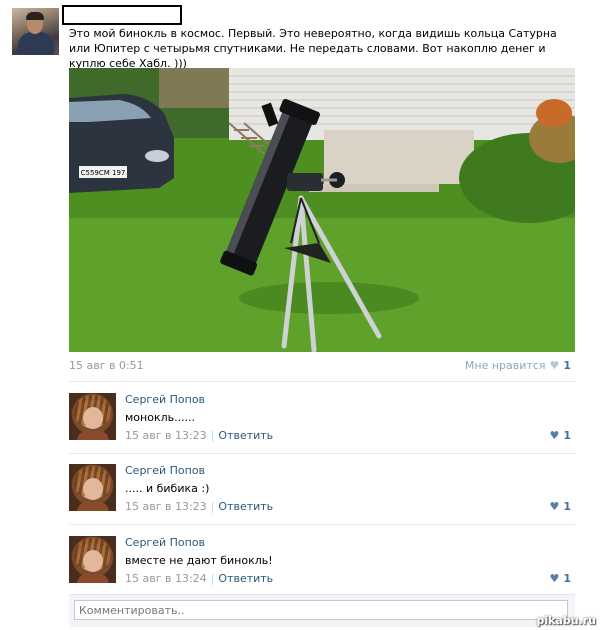 The width and height of the screenshot is (600, 630). Describe the element at coordinates (566, 620) in the screenshot. I see `watermark: pikabu.ru` at that location.